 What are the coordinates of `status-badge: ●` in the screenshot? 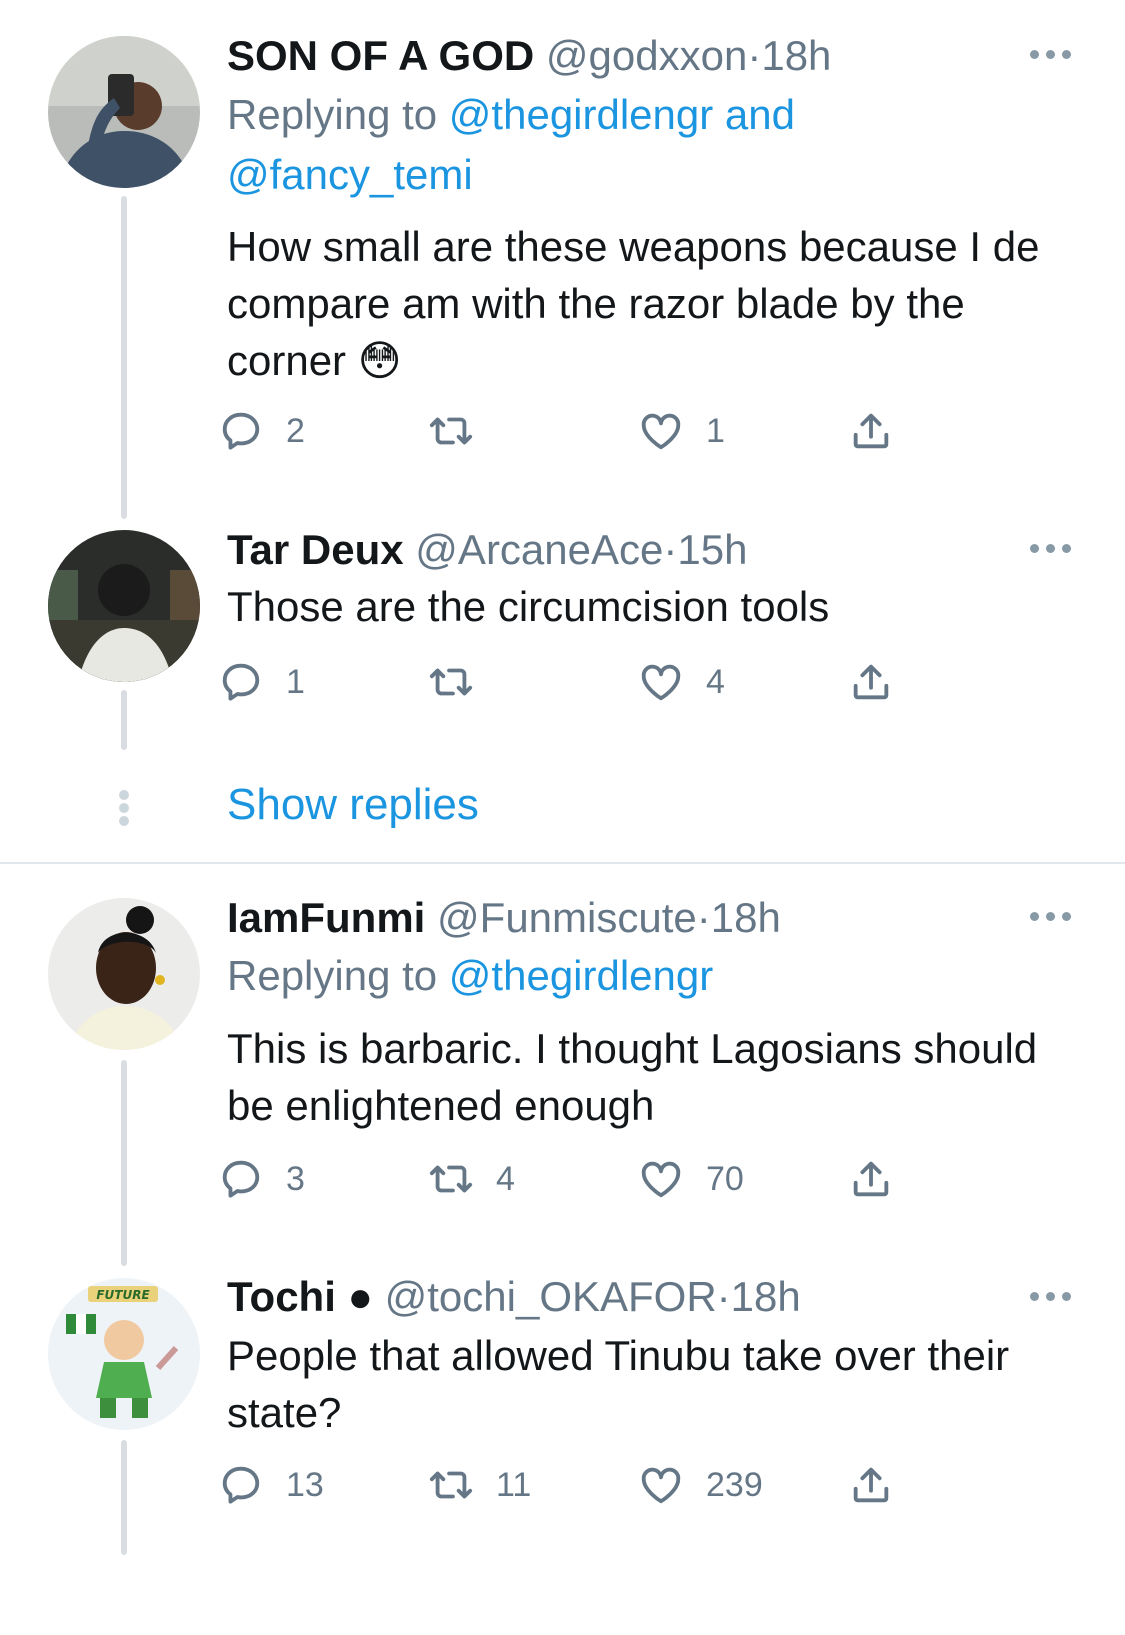 It's located at (360, 1296).